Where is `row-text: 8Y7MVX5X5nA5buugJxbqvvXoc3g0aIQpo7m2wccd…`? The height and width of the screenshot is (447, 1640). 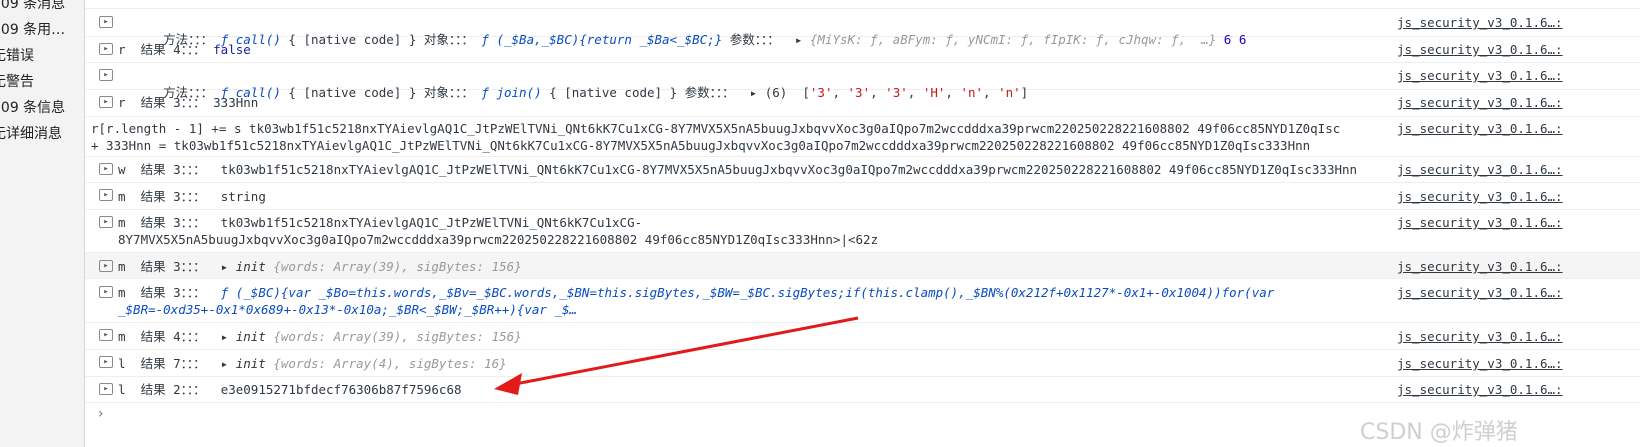
row-text: 8Y7MVX5X5nA5buugJxbqvvXoc3g0aIQpo7m2wccd… is located at coordinates (498, 239).